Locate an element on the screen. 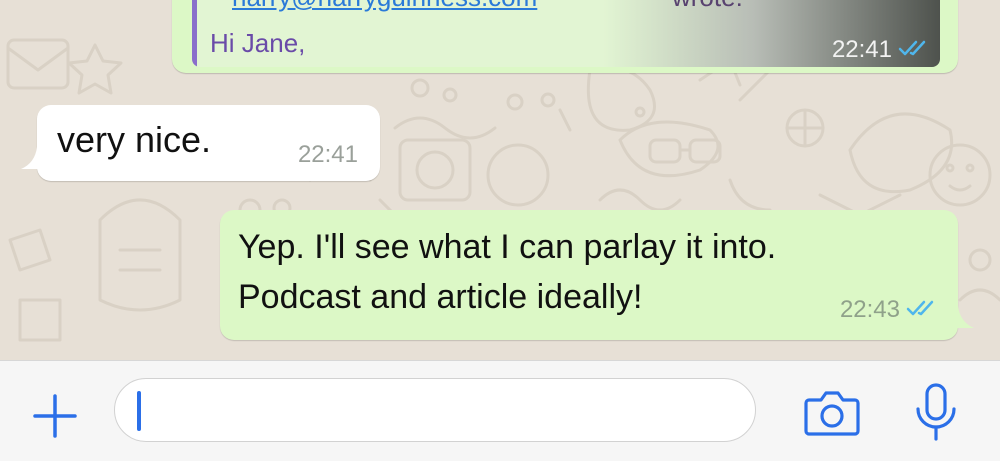 The image size is (1000, 461). attach-button is located at coordinates (55, 416).